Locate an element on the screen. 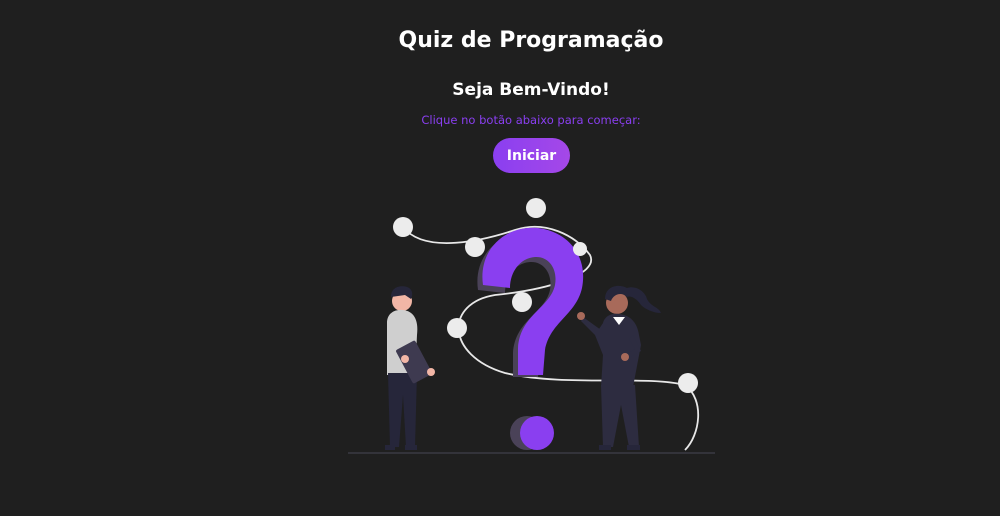  question-mark-icon is located at coordinates (533, 301).